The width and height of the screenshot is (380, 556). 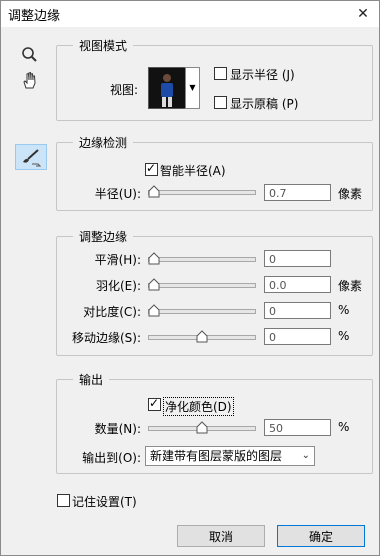 What do you see at coordinates (112, 312) in the screenshot?
I see `contrast-label: 对比度(C):` at bounding box center [112, 312].